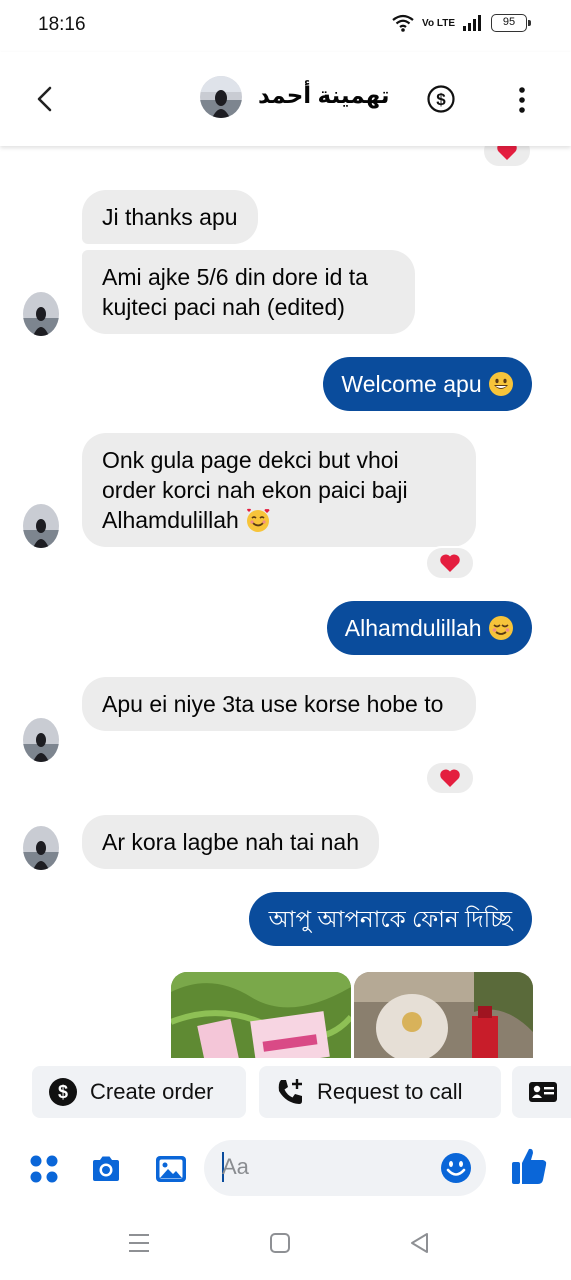 The image size is (571, 1280). I want to click on incoming-message: Ji thanks apu, so click(170, 217).